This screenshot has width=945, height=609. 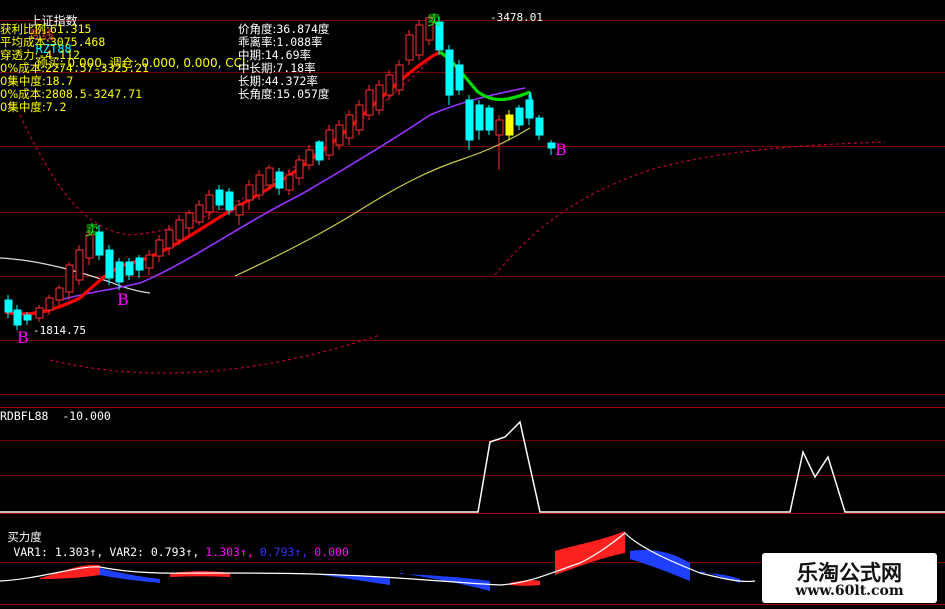 What do you see at coordinates (690, 208) in the screenshot?
I see `right-band-line` at bounding box center [690, 208].